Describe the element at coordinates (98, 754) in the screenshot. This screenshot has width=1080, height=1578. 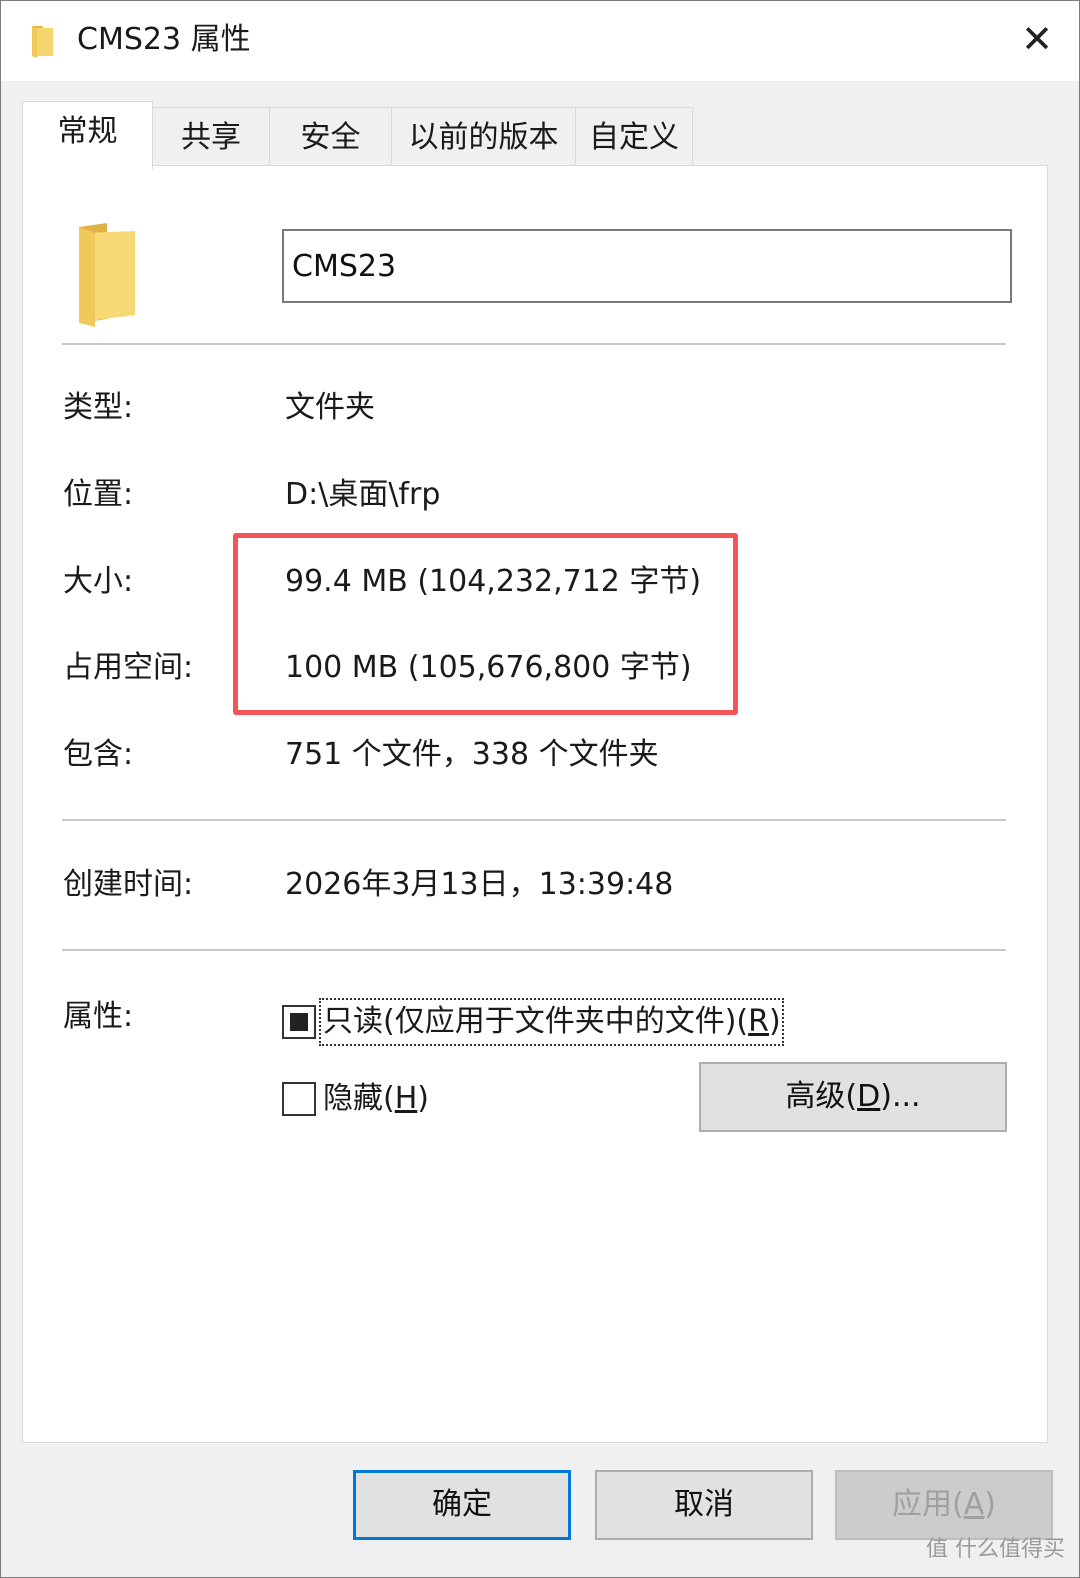
I see `contains-label: 包含:` at that location.